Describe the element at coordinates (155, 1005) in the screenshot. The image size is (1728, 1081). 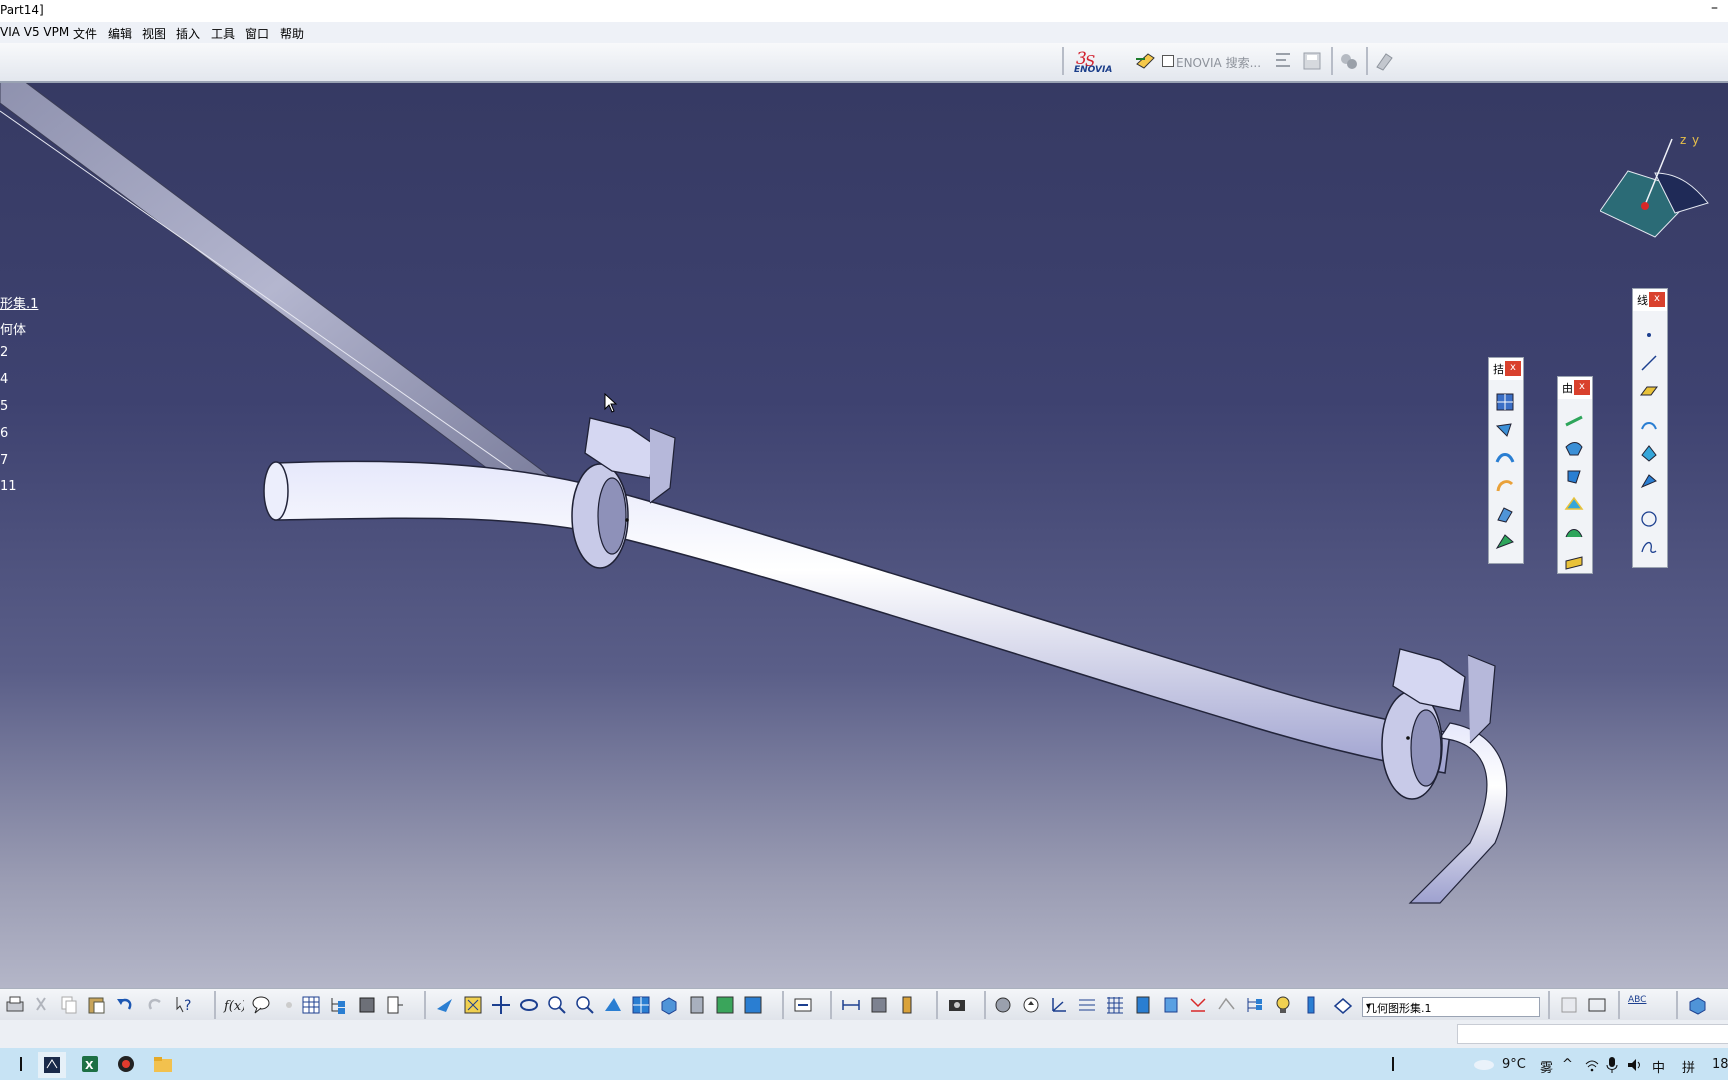
I see `redo-icon` at that location.